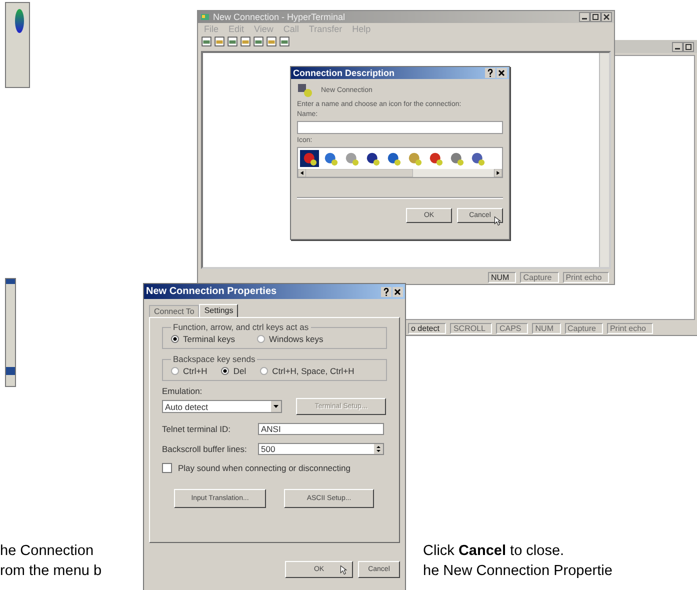 The image size is (697, 590). Describe the element at coordinates (274, 468) in the screenshot. I see `checkbox-option: Play sound when connecting or disconnecting` at that location.